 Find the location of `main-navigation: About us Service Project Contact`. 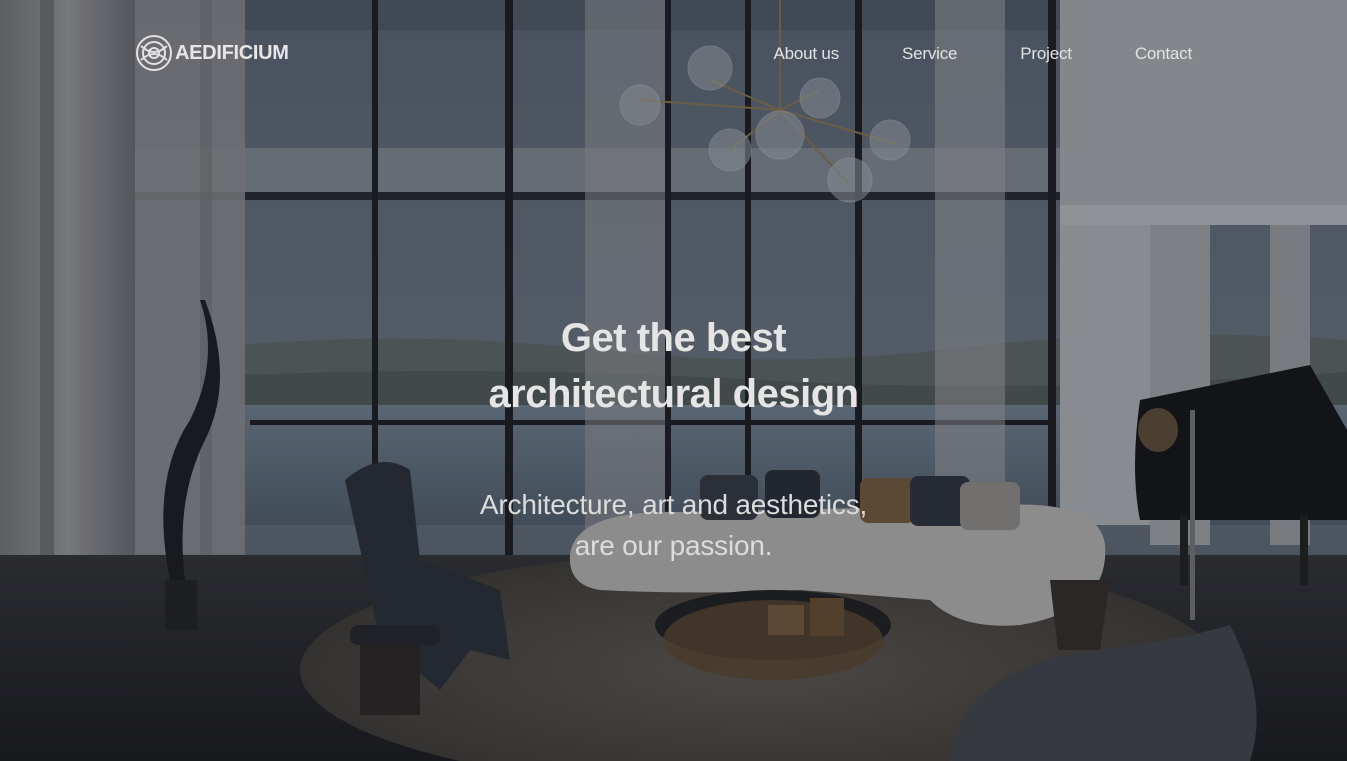

main-navigation: About us Service Project Contact is located at coordinates (982, 54).